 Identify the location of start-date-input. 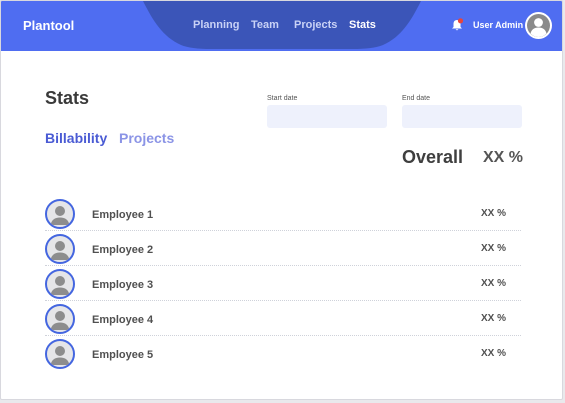
(327, 116).